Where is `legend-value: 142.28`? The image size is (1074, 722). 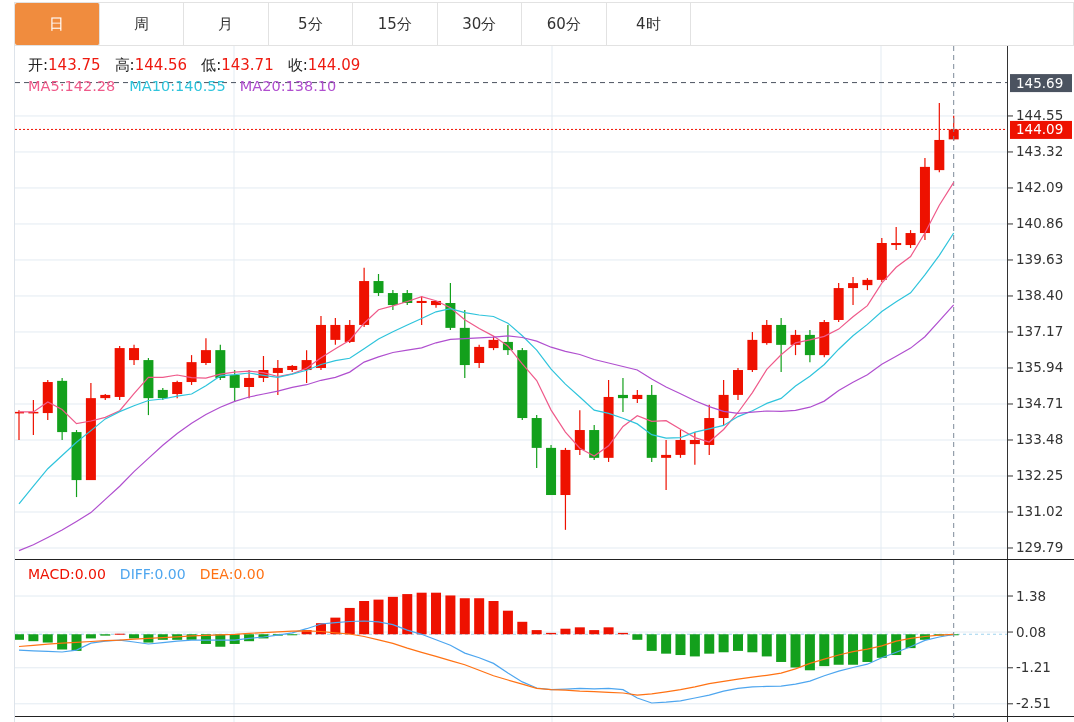
legend-value: 142.28 is located at coordinates (90, 86).